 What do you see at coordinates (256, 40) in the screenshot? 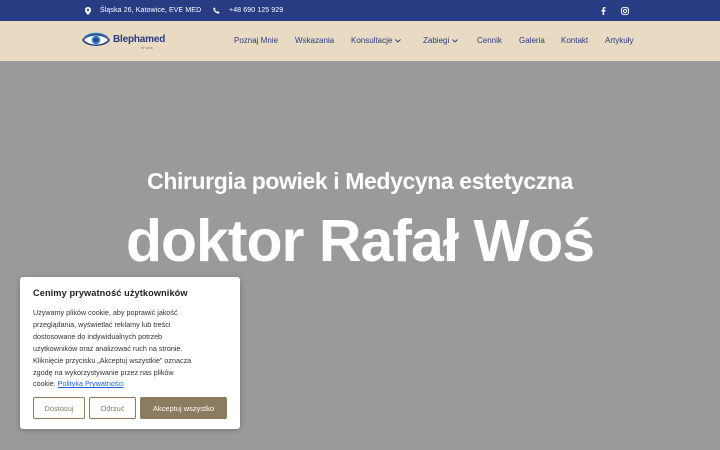
I see `nav-item-poznaj-mnie: Poznaj Mnie` at bounding box center [256, 40].